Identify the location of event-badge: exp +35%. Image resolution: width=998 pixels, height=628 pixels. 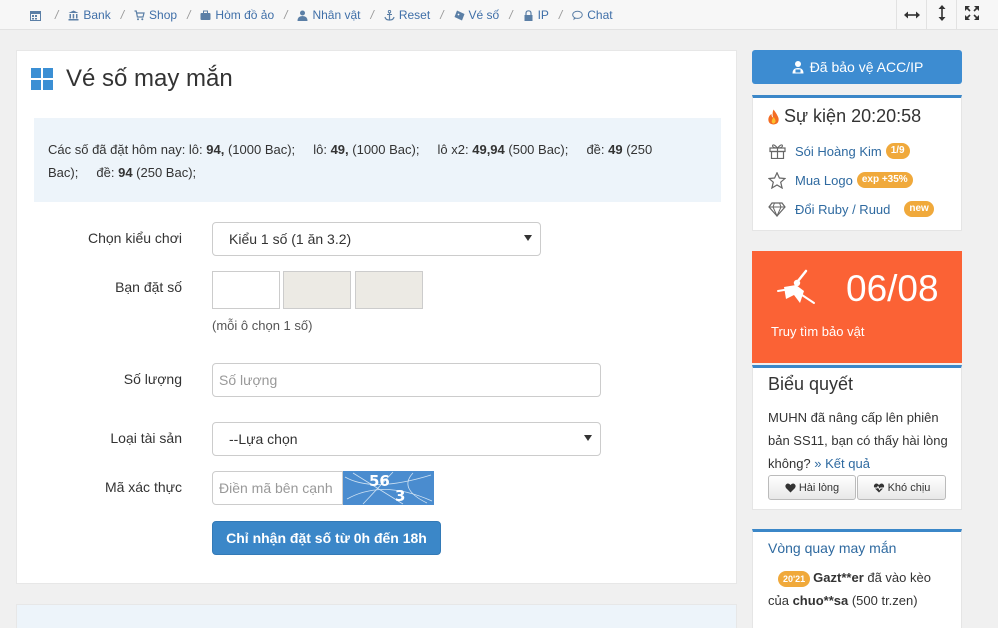
(884, 180).